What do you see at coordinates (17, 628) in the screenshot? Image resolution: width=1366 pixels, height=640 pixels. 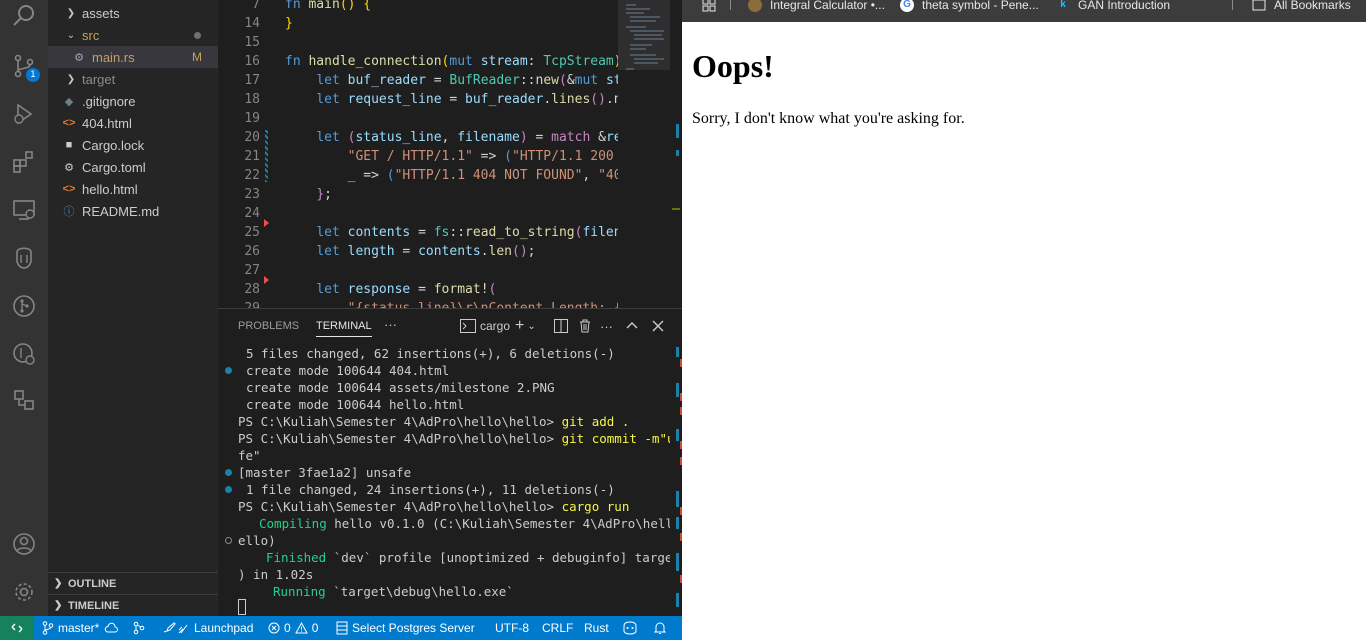 I see `remote-indicator-button` at bounding box center [17, 628].